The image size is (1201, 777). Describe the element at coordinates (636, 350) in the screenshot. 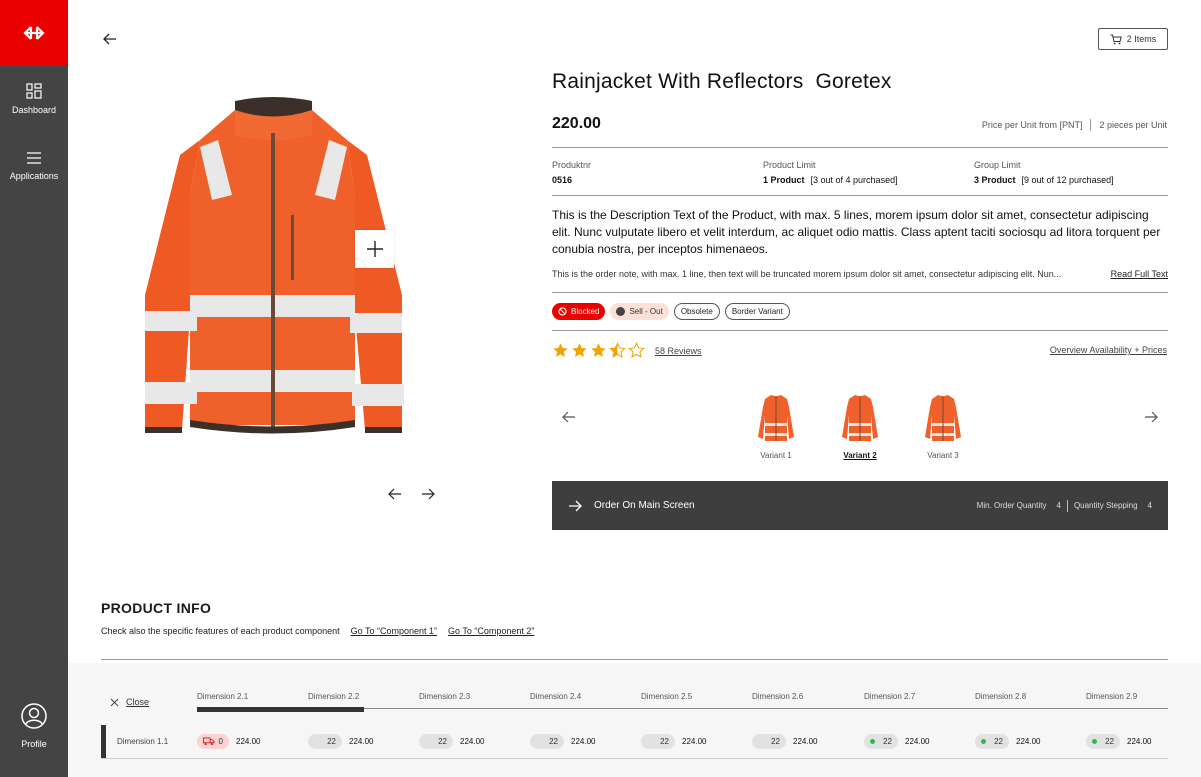

I see `star-empty-icon` at that location.